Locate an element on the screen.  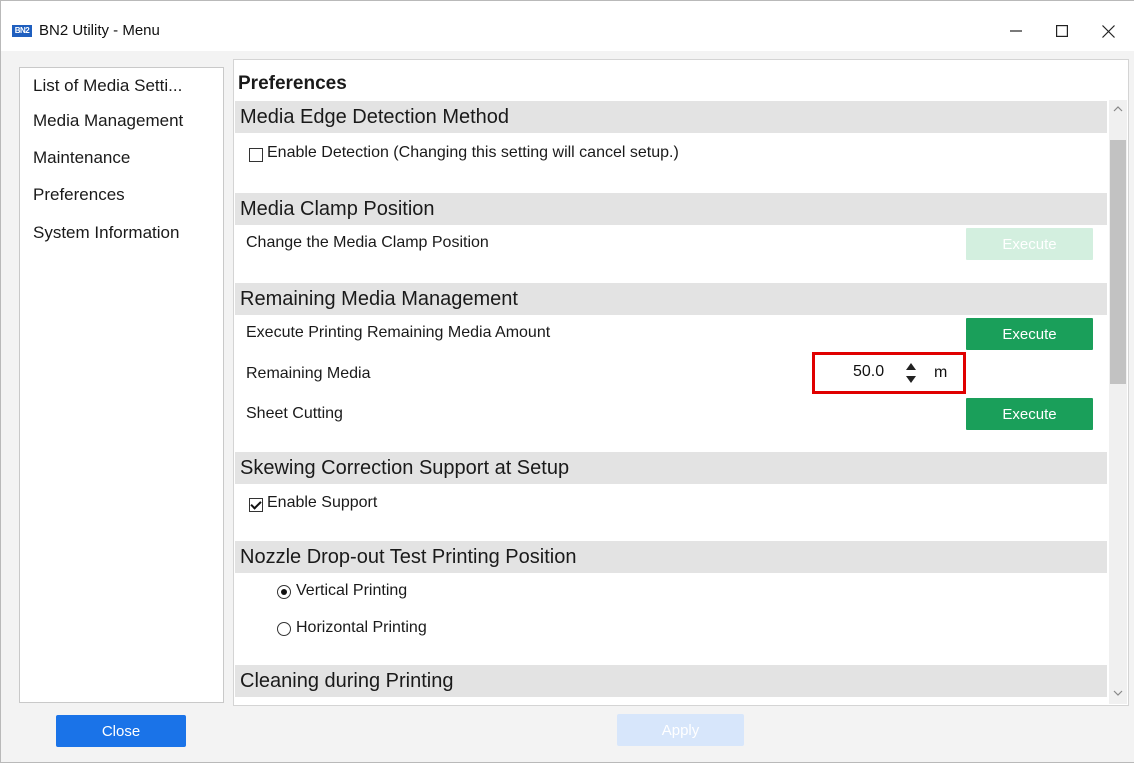
minimize-icon is located at coordinates (1016, 31).